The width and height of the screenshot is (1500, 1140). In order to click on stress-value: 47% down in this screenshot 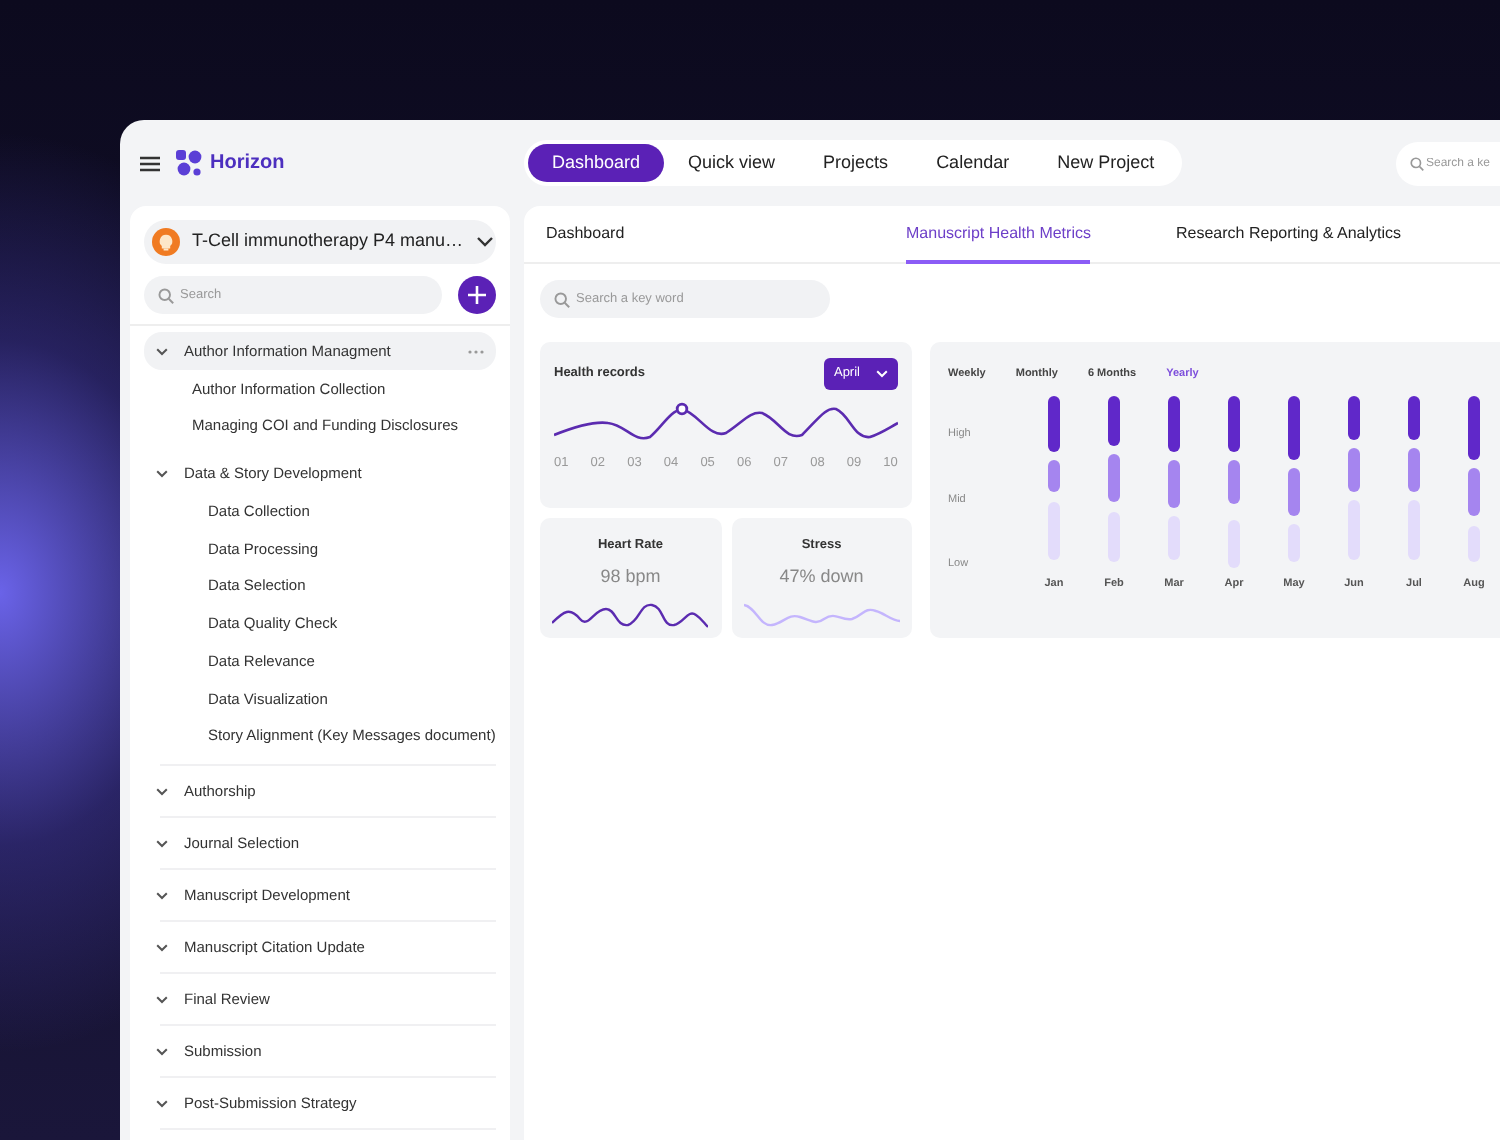, I will do `click(821, 577)`.